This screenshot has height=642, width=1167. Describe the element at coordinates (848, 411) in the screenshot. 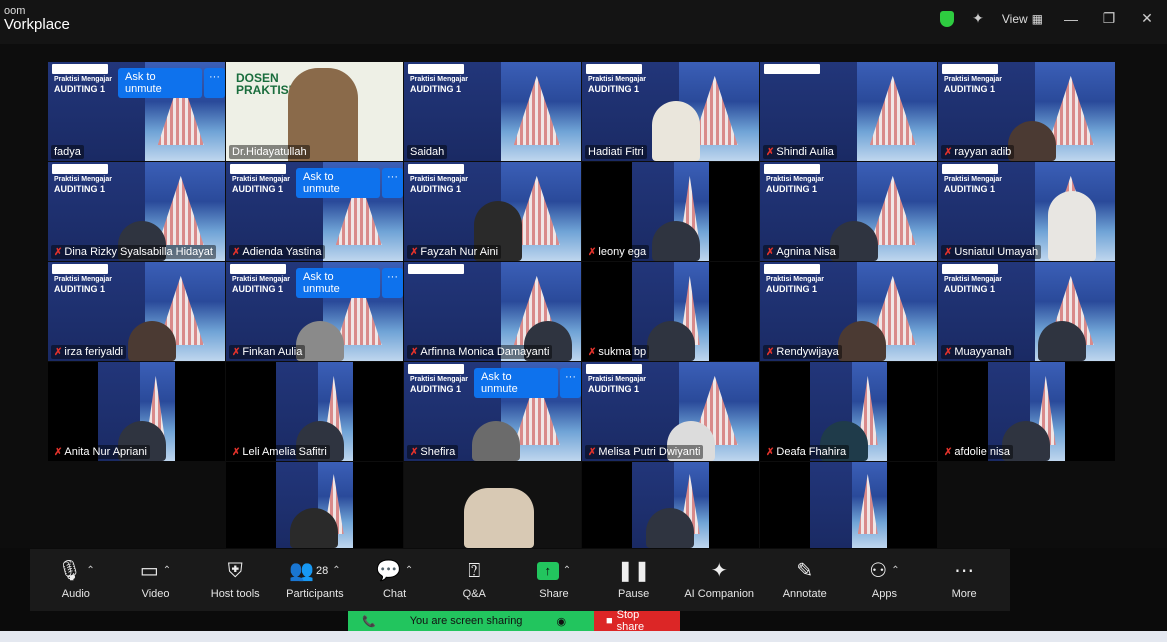

I see `video-tile: ✗ Deafa Fhahira` at that location.